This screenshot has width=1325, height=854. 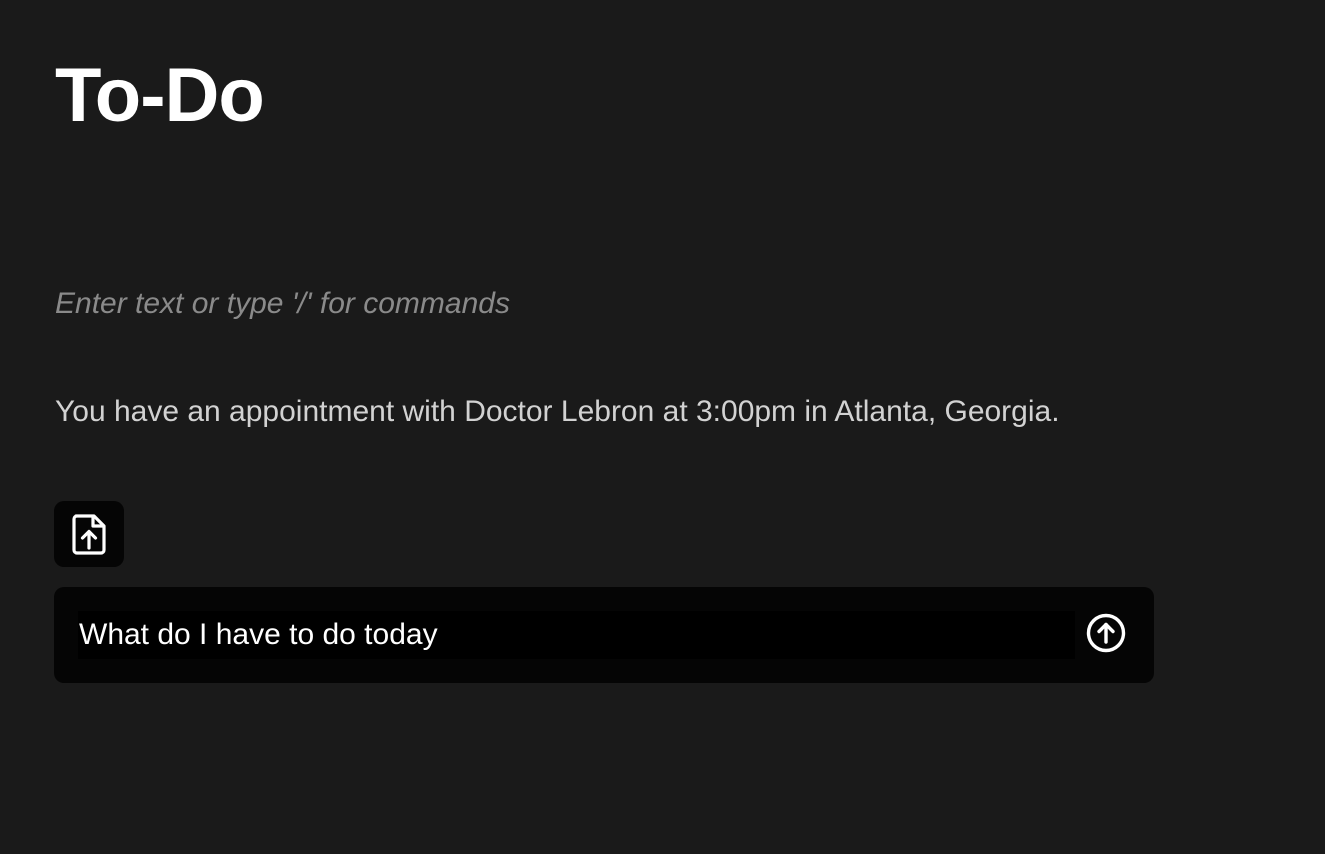 I want to click on chat-input, so click(x=576, y=635).